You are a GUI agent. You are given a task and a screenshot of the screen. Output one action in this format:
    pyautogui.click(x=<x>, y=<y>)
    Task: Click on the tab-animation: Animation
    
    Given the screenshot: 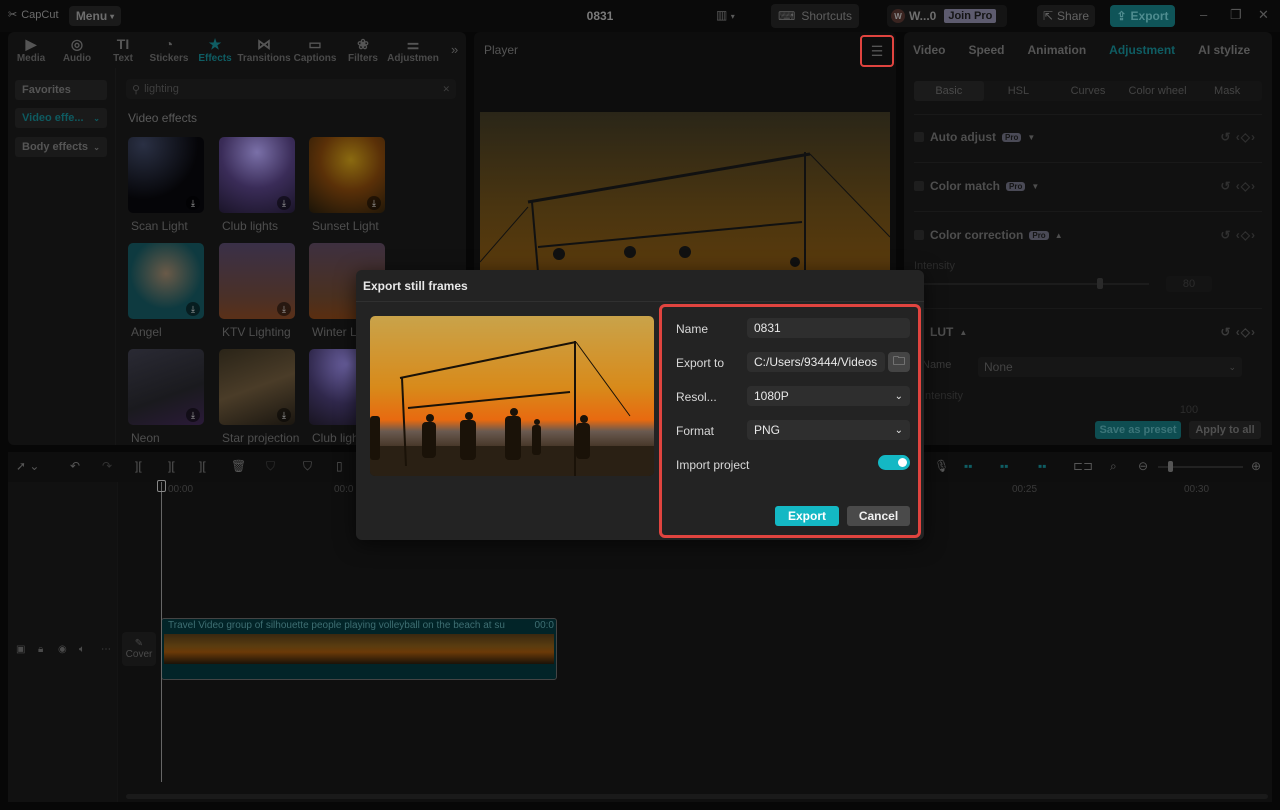 What is the action you would take?
    pyautogui.click(x=1054, y=50)
    